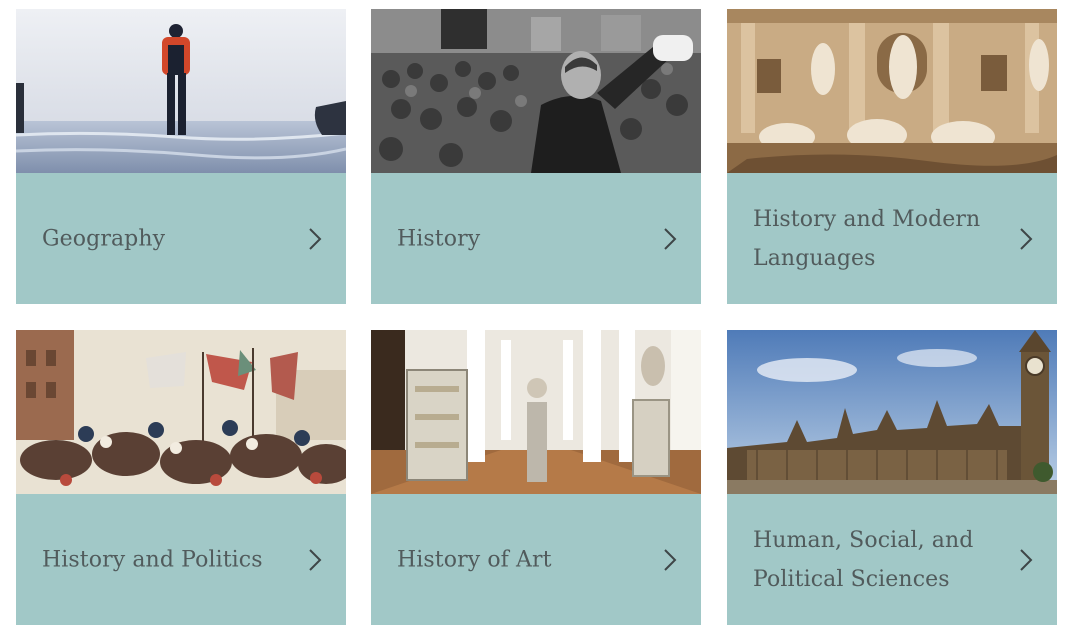 This screenshot has width=1080, height=638. I want to click on subject-label: History and Modern Languages, so click(867, 238).